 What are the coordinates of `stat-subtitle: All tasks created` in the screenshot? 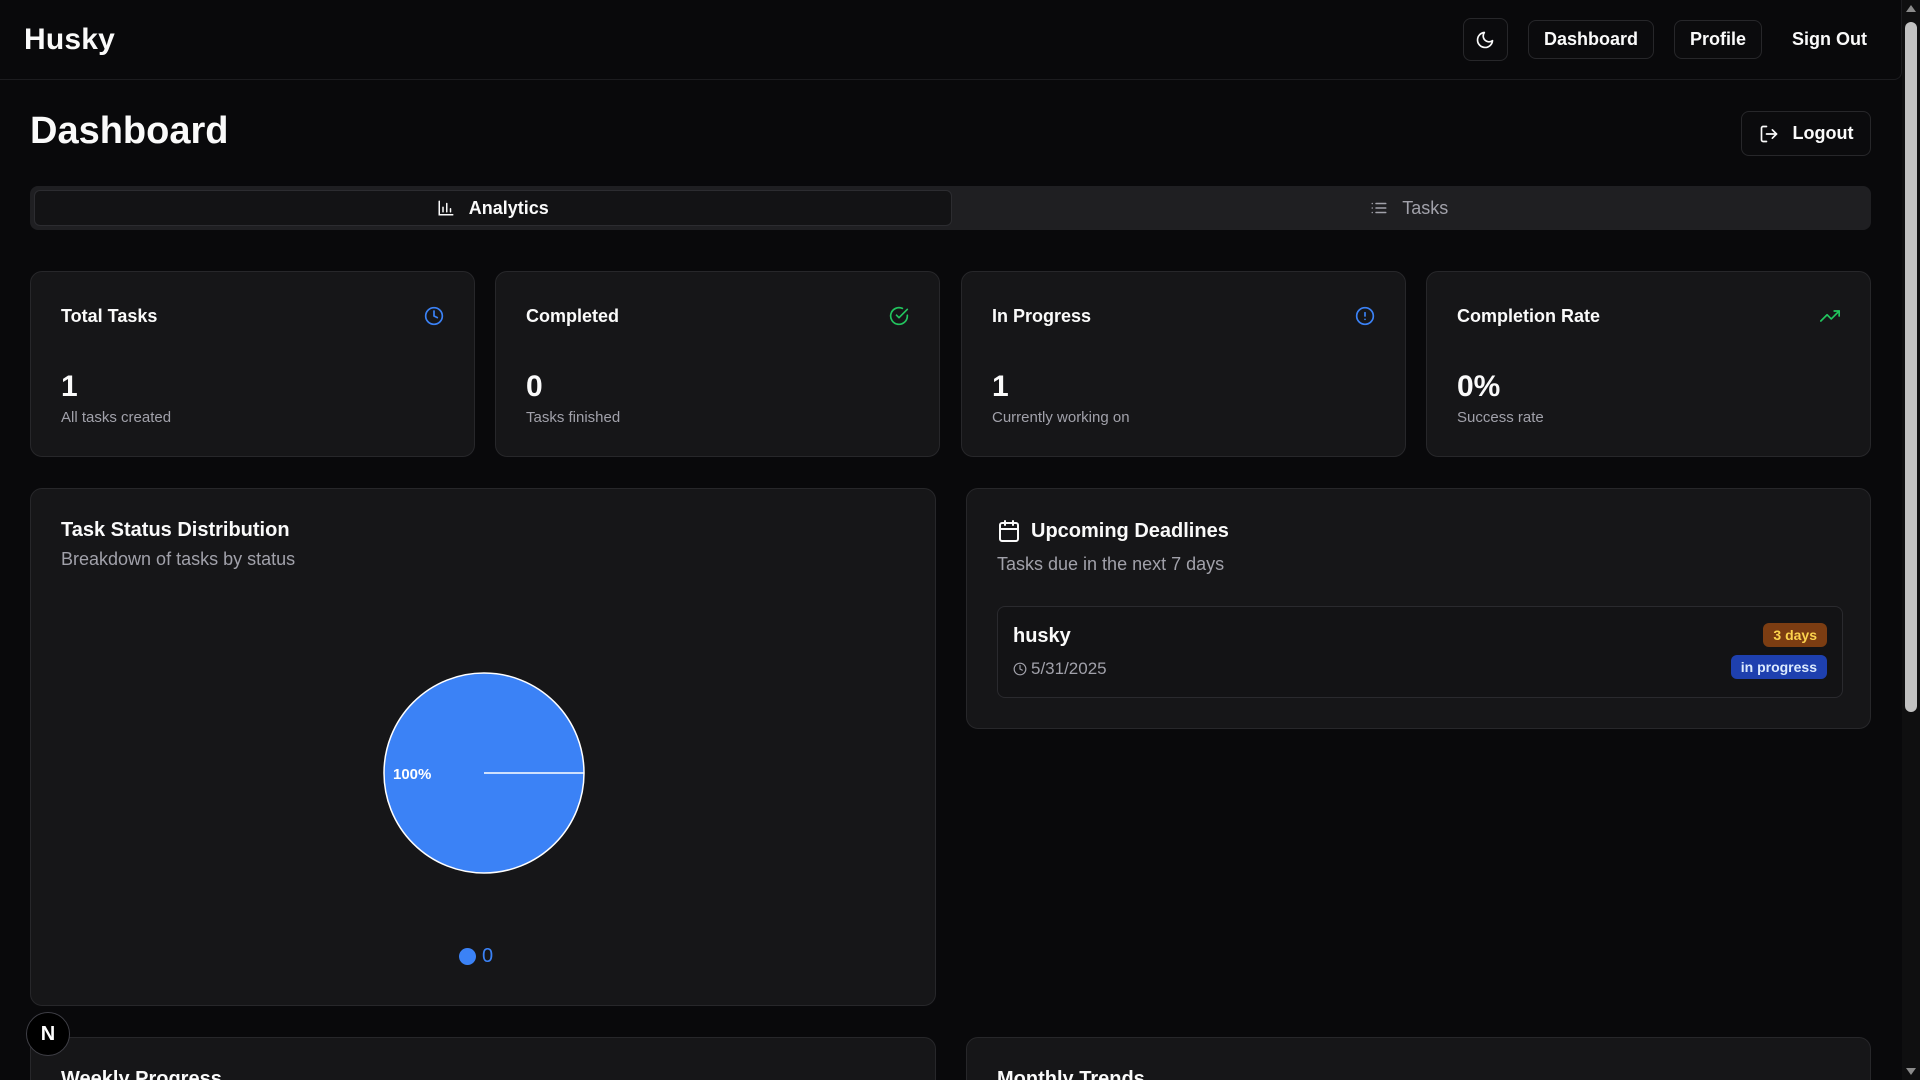 It's located at (116, 417).